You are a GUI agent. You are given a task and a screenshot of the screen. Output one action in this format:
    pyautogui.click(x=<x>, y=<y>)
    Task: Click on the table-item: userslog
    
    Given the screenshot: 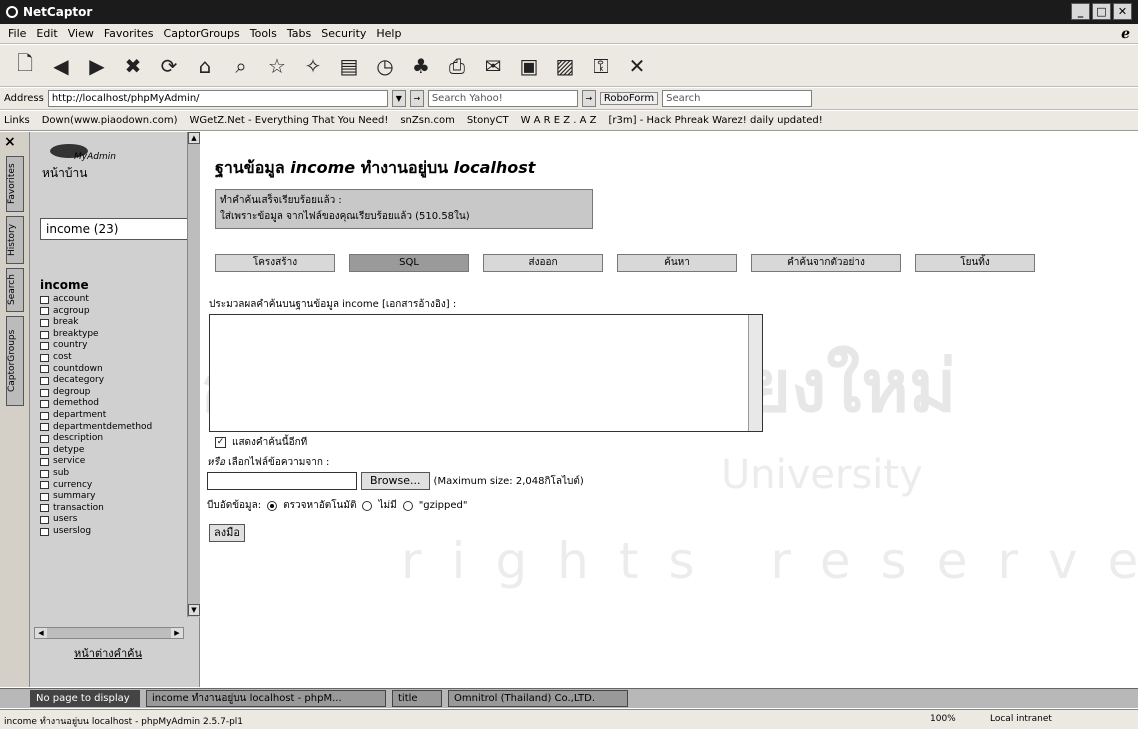 What is the action you would take?
    pyautogui.click(x=115, y=532)
    